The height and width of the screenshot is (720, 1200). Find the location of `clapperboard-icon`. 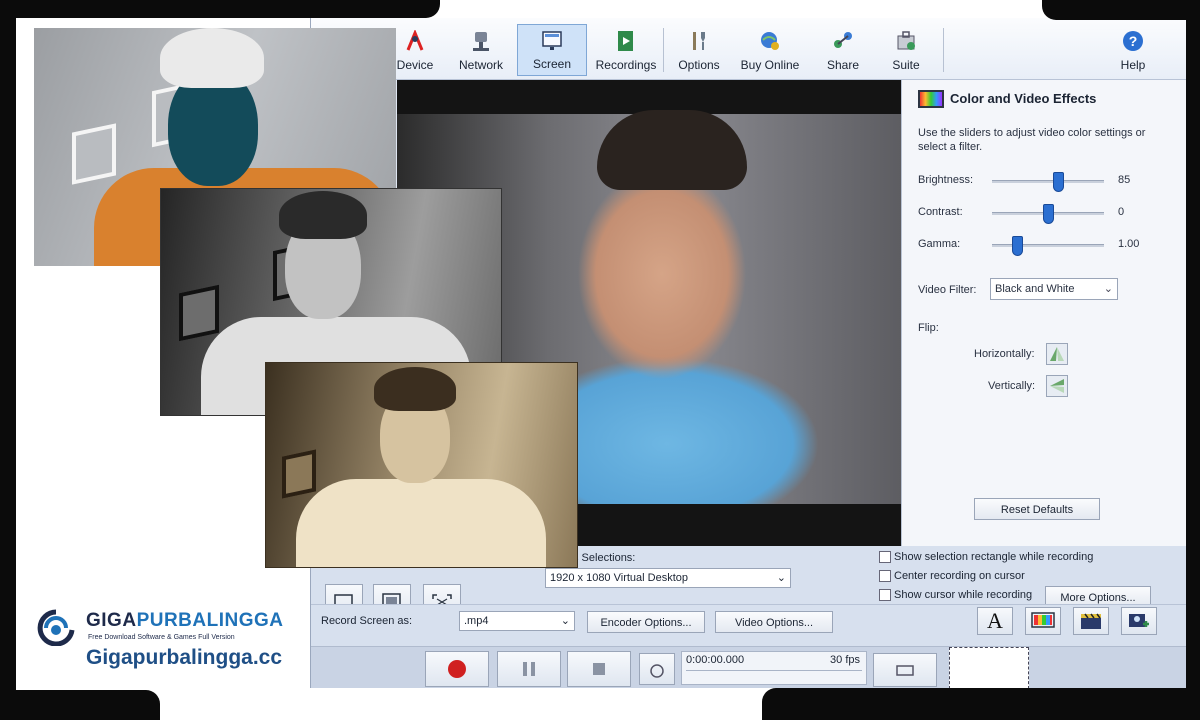

clapperboard-icon is located at coordinates (1091, 621).